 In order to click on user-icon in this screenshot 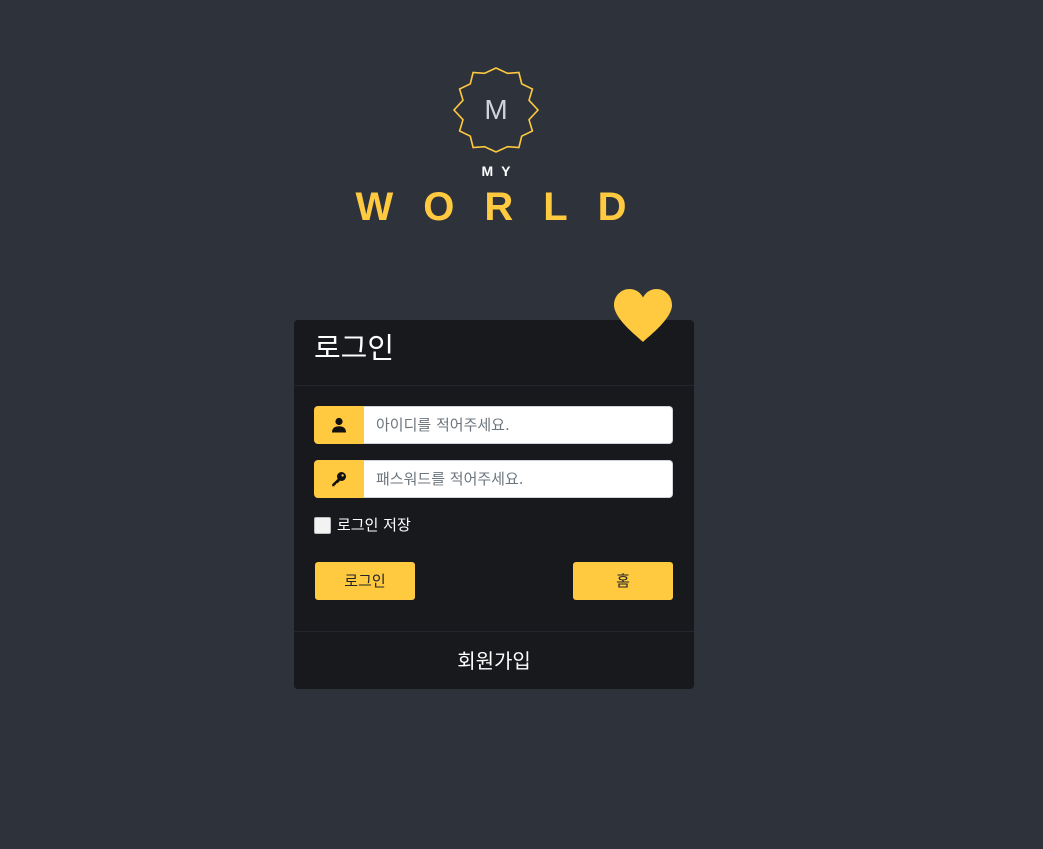, I will do `click(339, 425)`.